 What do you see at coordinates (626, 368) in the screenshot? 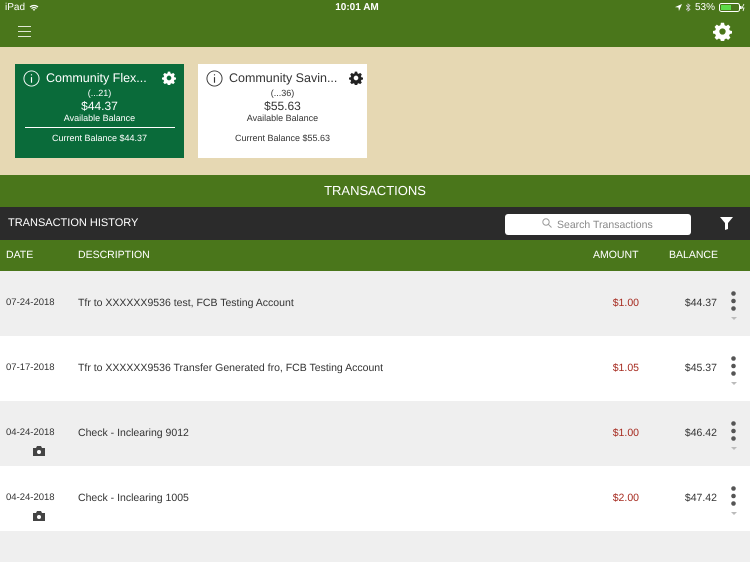
I see `amount-cell-text: $1.05` at bounding box center [626, 368].